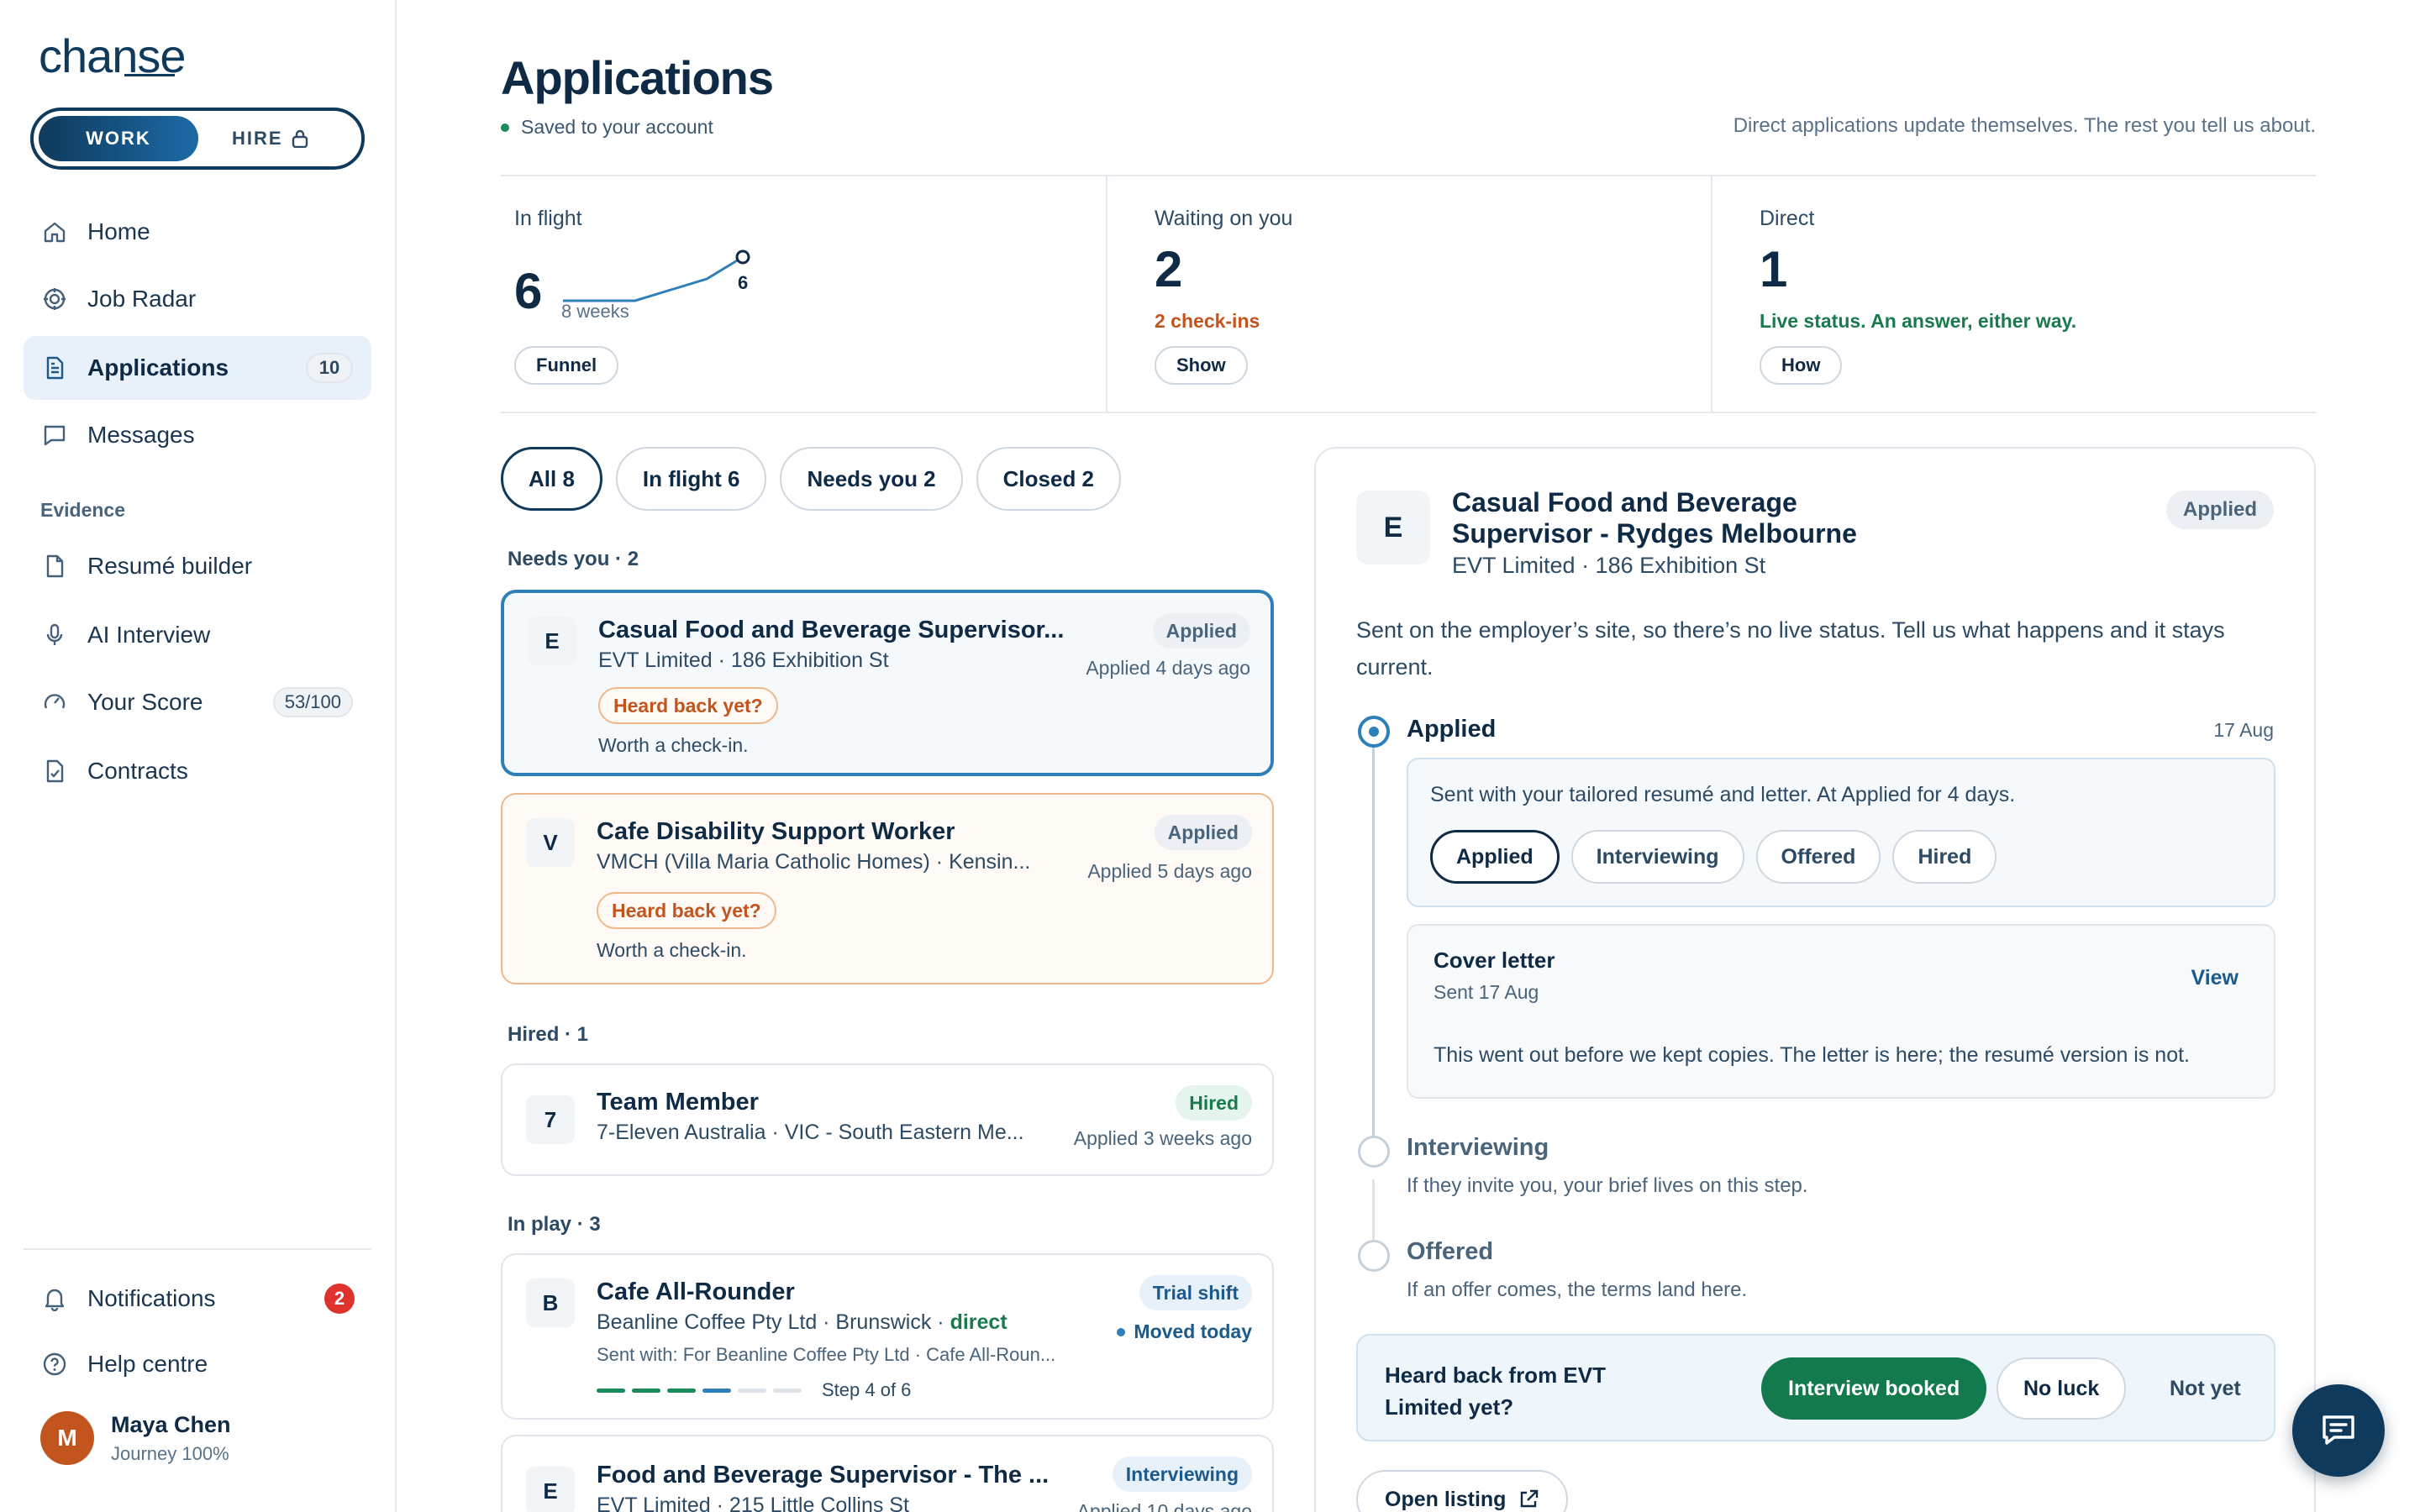  What do you see at coordinates (743, 282) in the screenshot?
I see `sparkline-end-label: 6` at bounding box center [743, 282].